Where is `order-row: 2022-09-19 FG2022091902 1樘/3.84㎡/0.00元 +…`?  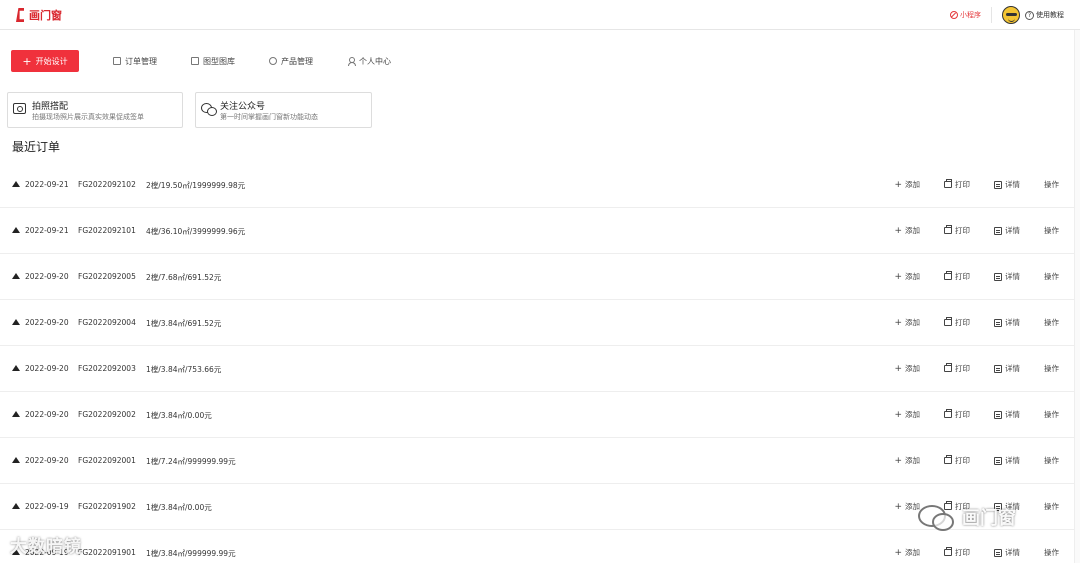 order-row: 2022-09-19 FG2022091902 1樘/3.84㎡/0.00元 +… is located at coordinates (537, 507).